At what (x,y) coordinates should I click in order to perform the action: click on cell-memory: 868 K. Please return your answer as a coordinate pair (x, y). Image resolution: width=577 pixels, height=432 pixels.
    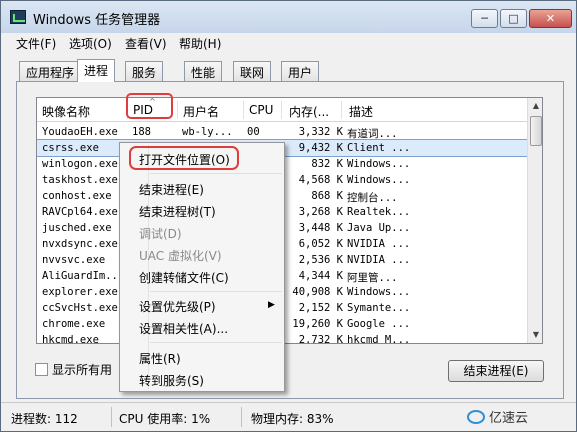
    Looking at the image, I should click on (327, 196).